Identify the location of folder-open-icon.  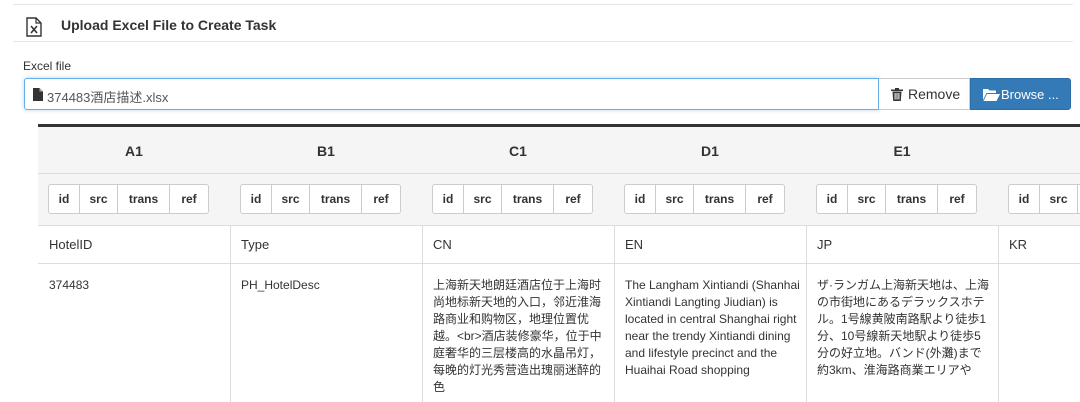
(991, 97).